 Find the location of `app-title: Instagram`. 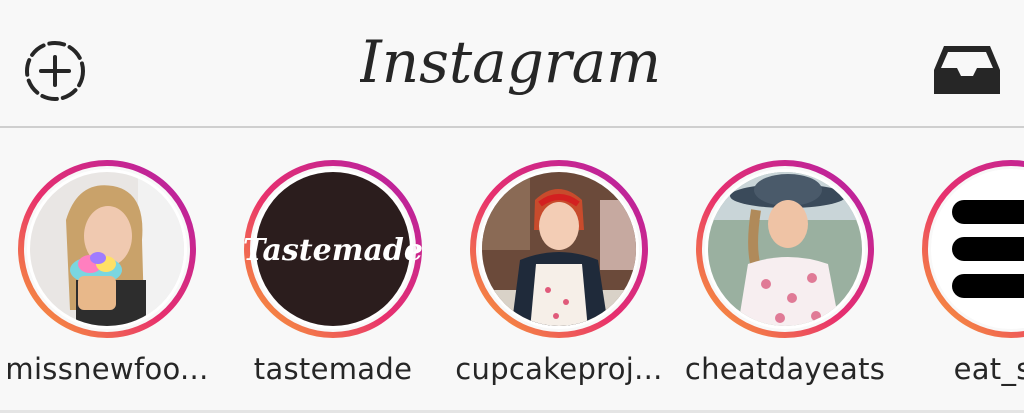

app-title: Instagram is located at coordinates (510, 62).